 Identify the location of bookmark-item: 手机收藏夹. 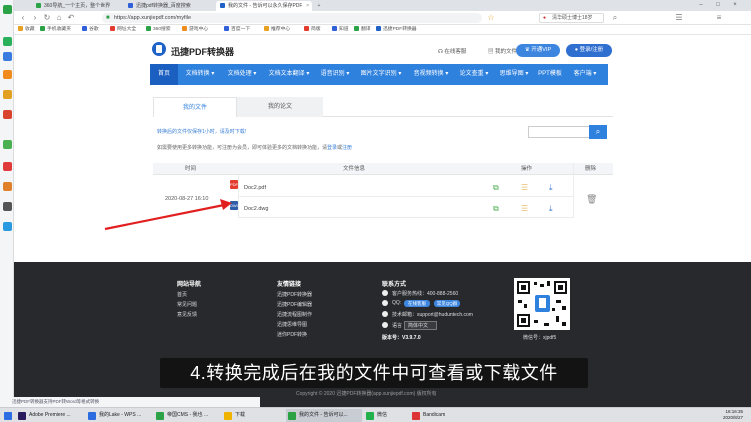
(55, 30).